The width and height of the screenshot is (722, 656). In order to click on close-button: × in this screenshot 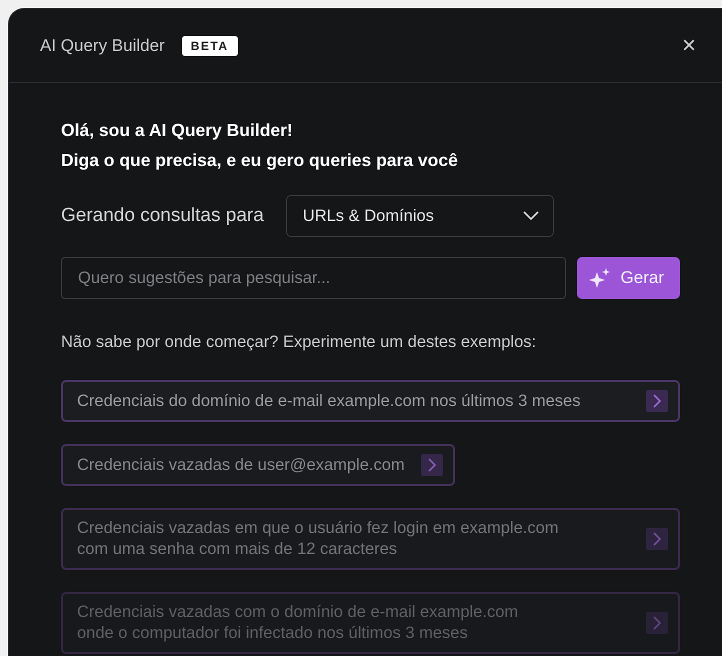, I will do `click(689, 46)`.